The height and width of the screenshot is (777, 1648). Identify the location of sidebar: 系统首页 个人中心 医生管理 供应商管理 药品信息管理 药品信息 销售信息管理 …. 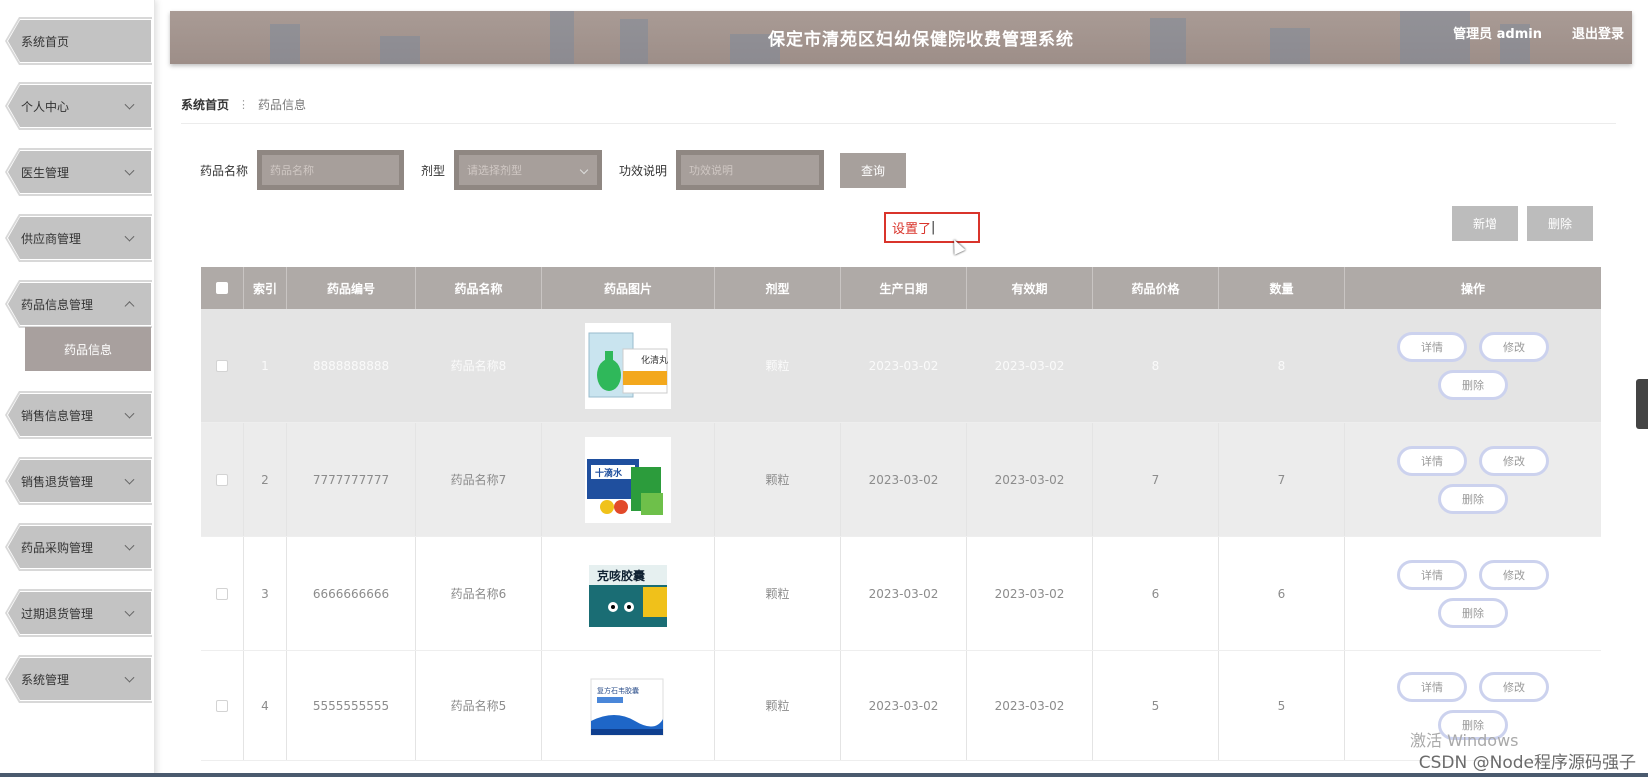
(77, 388).